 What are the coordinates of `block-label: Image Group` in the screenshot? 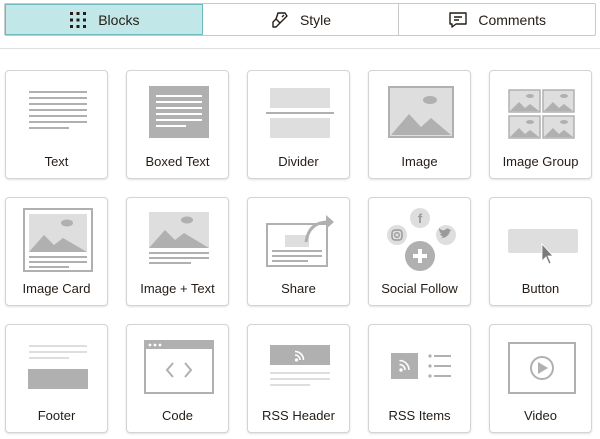 It's located at (540, 161).